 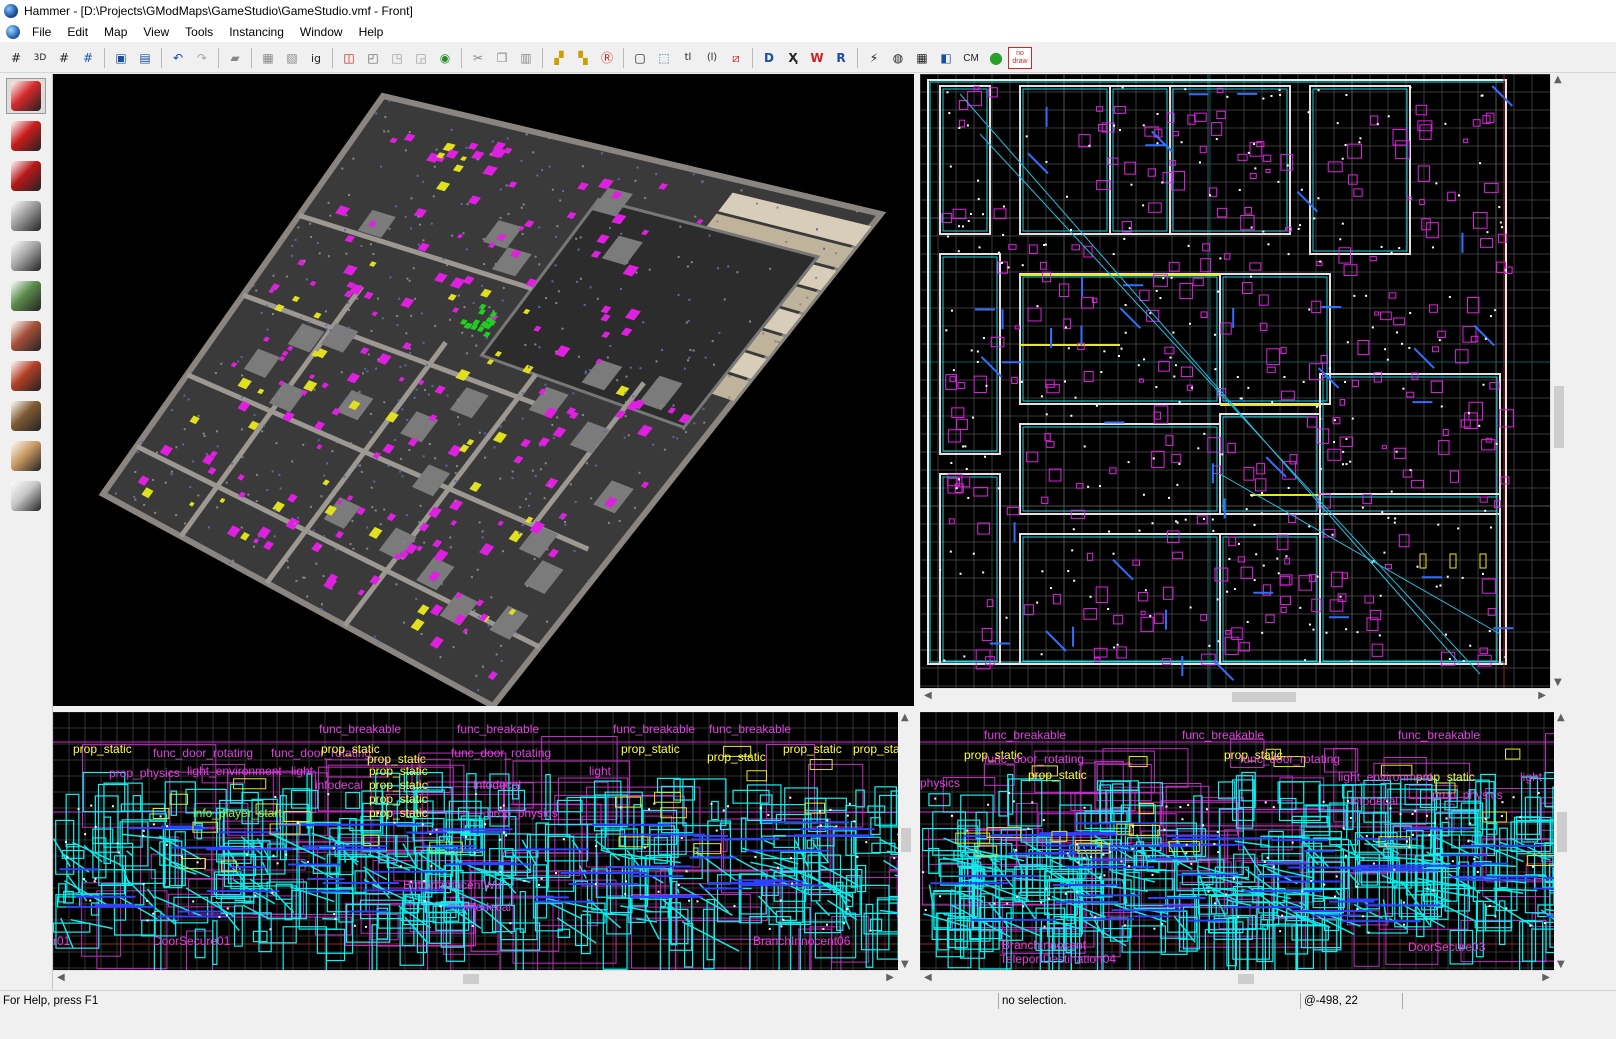 I want to click on side-map-render, so click(x=1237, y=841).